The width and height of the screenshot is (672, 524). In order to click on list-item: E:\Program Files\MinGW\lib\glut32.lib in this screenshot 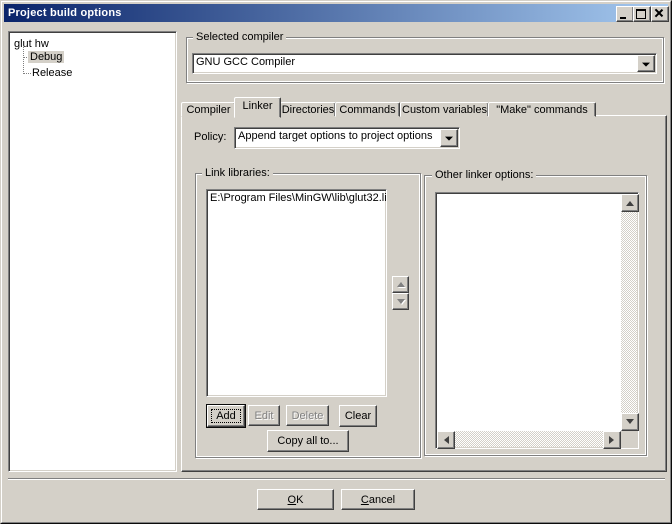, I will do `click(298, 198)`.